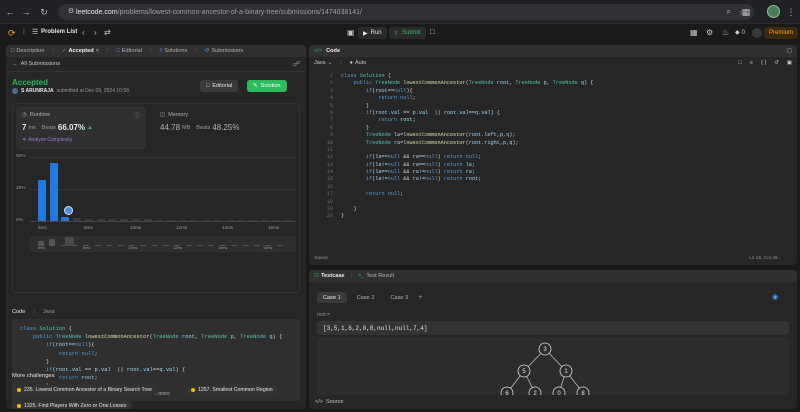  I want to click on run-button: ▶ Run, so click(372, 33).